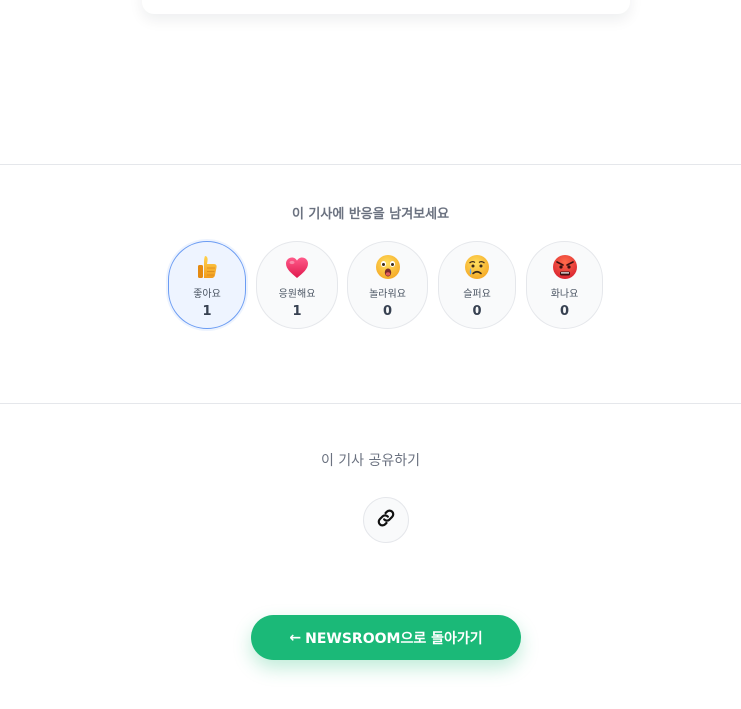 The width and height of the screenshot is (741, 709). What do you see at coordinates (564, 294) in the screenshot?
I see `reaction-label: 화나요` at bounding box center [564, 294].